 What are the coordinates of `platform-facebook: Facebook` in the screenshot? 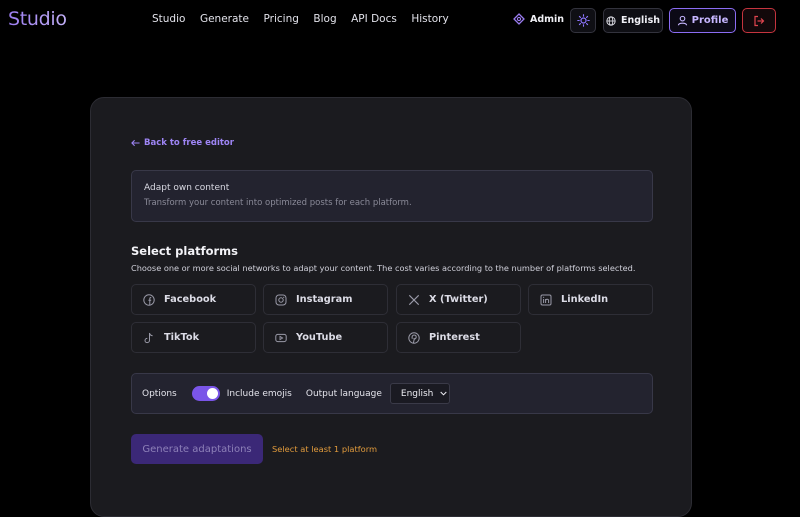 It's located at (193, 299).